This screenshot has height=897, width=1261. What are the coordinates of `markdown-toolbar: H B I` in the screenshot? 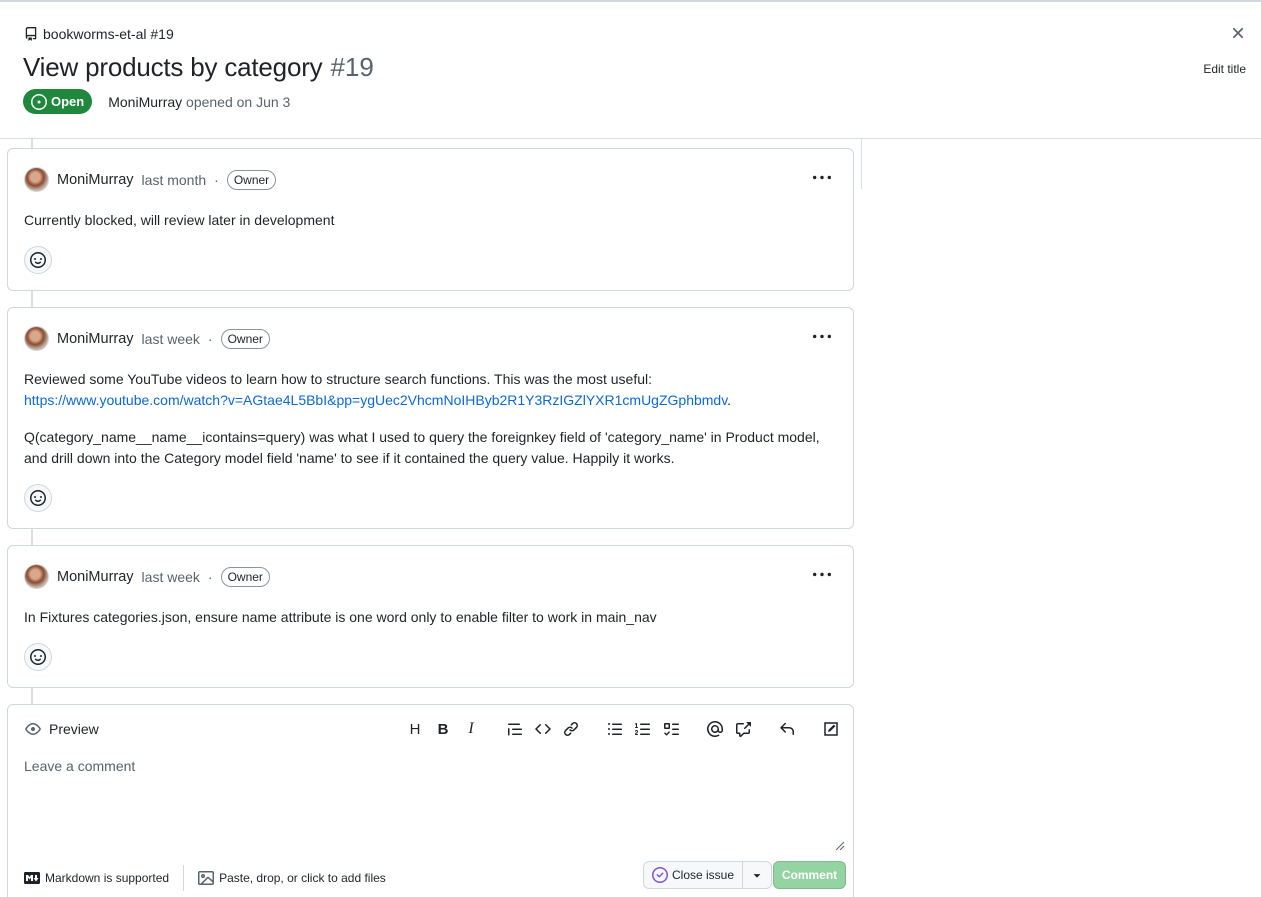 It's located at (431, 729).